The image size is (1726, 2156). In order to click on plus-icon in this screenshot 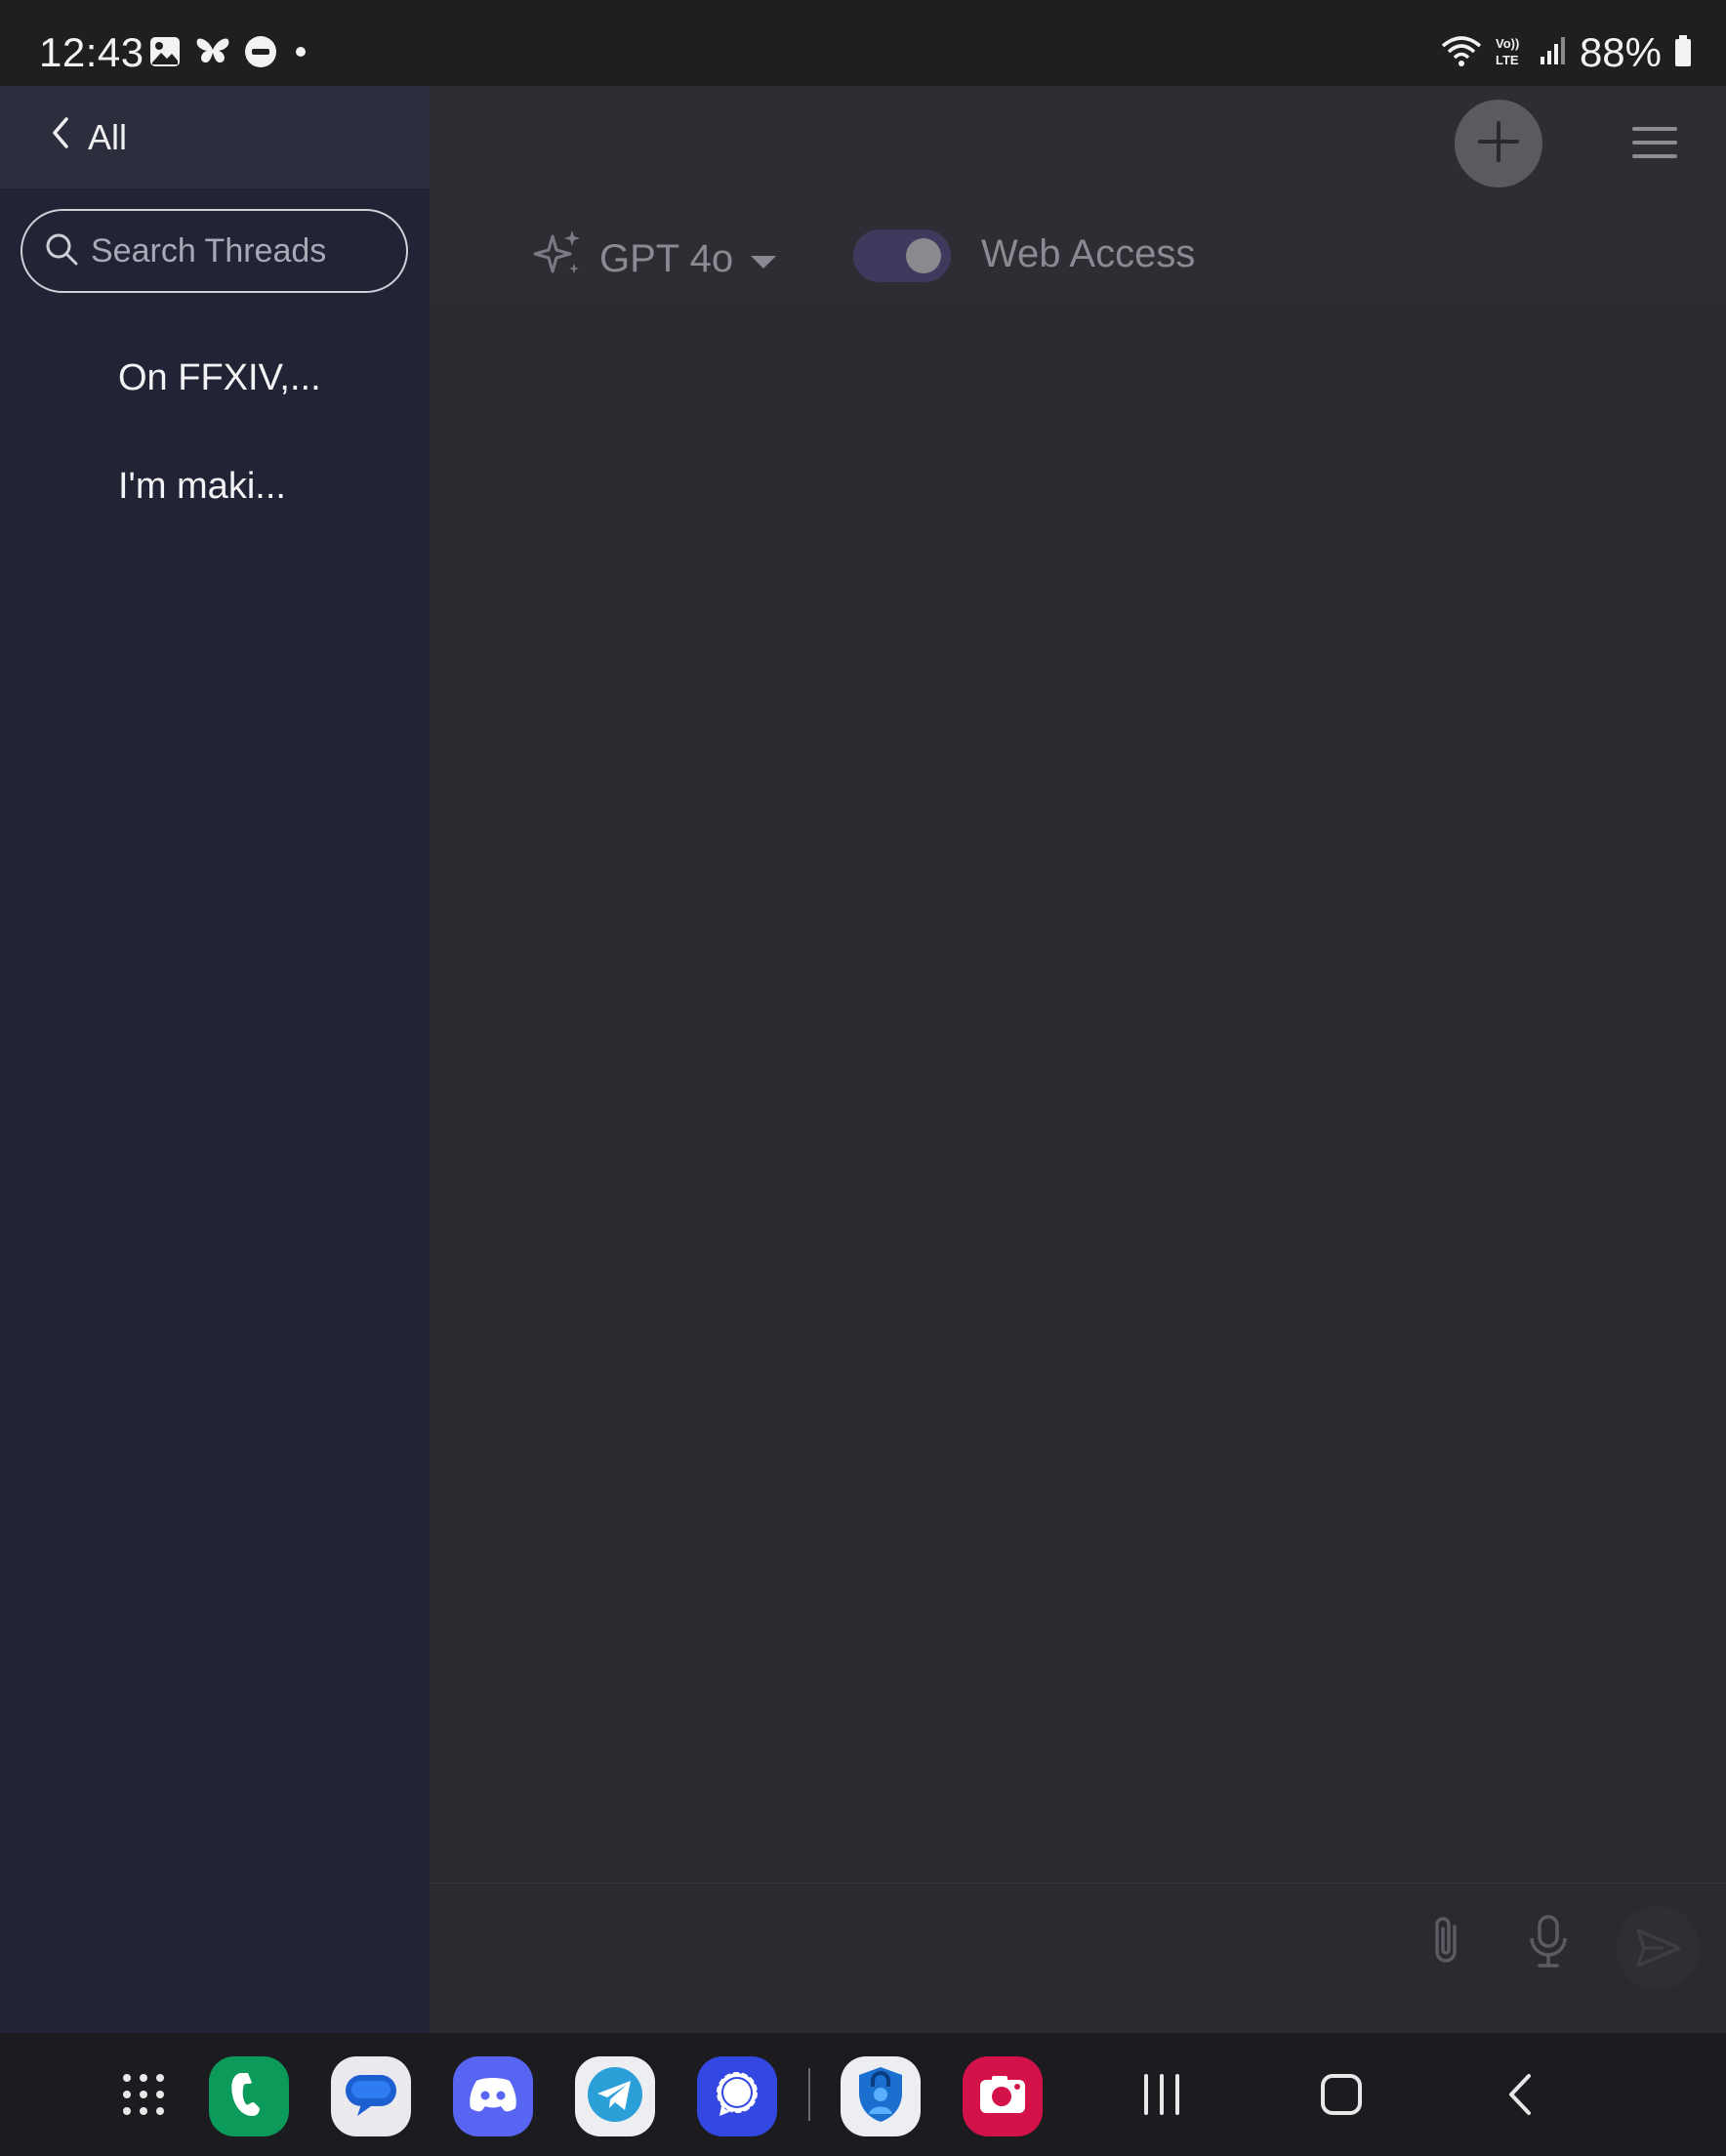, I will do `click(1498, 144)`.